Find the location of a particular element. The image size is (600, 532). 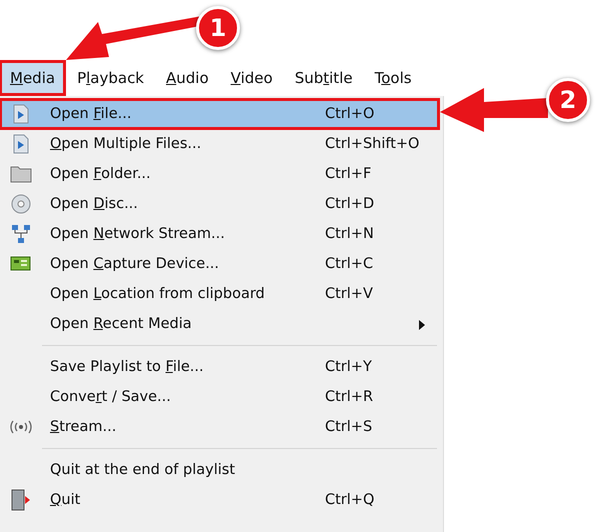

menu-item: Open Folder... Ctrl+F is located at coordinates (221, 174).